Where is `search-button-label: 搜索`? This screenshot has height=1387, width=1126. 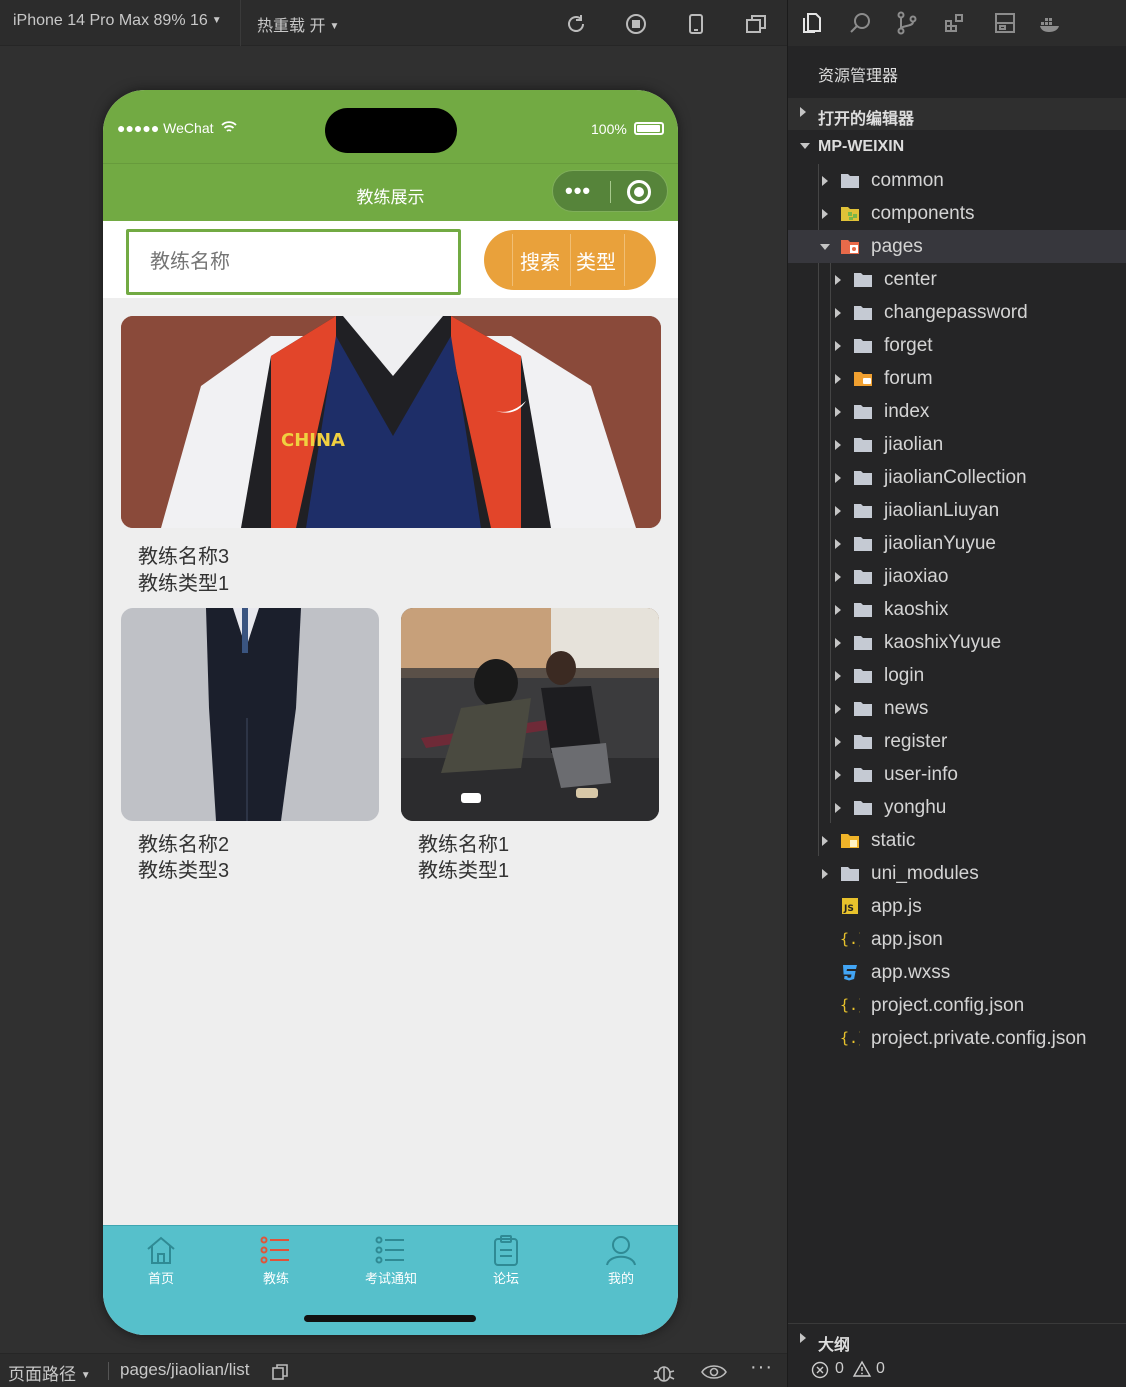
search-button-label: 搜索 is located at coordinates (540, 260).